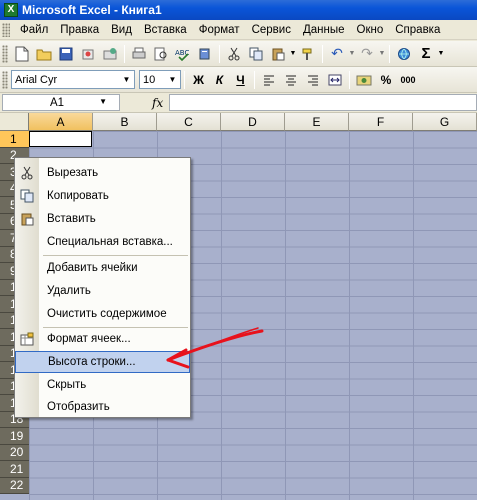 The image size is (477, 500). I want to click on formula-bar: A1 ▼ fx, so click(238, 103).